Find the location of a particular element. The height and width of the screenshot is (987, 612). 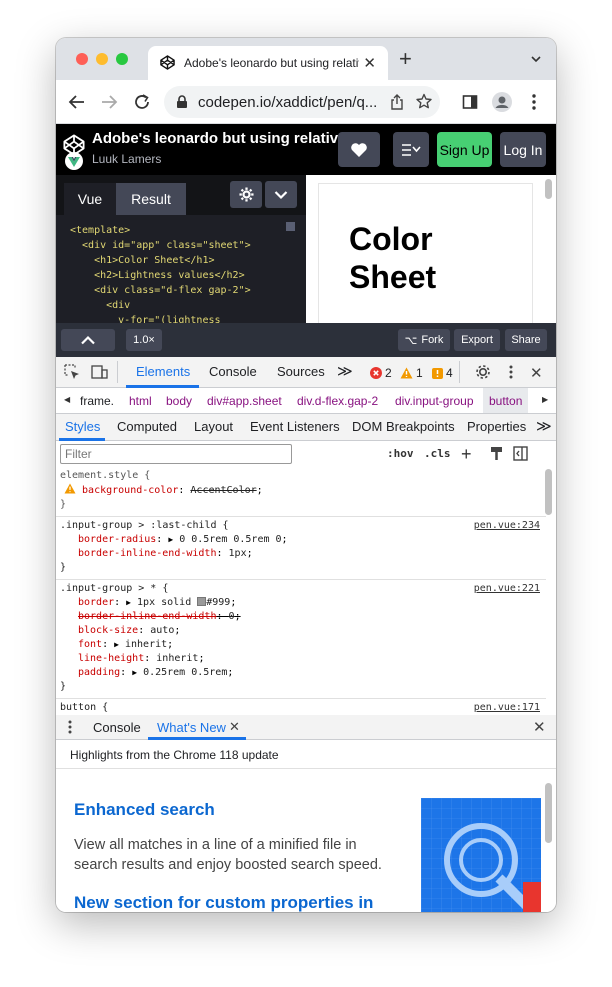

breadcrumb-right-icon: ▶ is located at coordinates (545, 399).